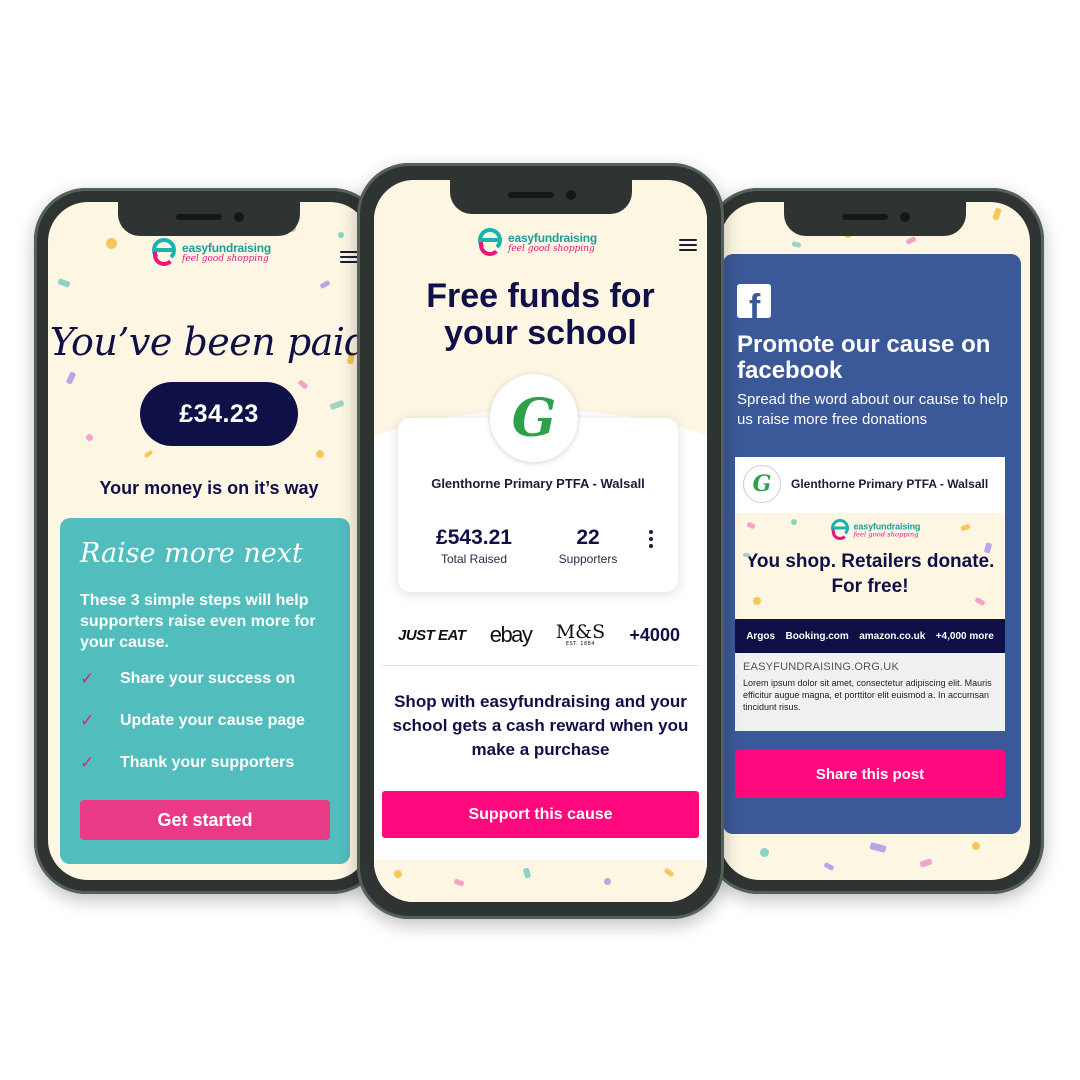 The width and height of the screenshot is (1080, 1080). Describe the element at coordinates (474, 537) in the screenshot. I see `total-raised-value: £543.21` at that location.